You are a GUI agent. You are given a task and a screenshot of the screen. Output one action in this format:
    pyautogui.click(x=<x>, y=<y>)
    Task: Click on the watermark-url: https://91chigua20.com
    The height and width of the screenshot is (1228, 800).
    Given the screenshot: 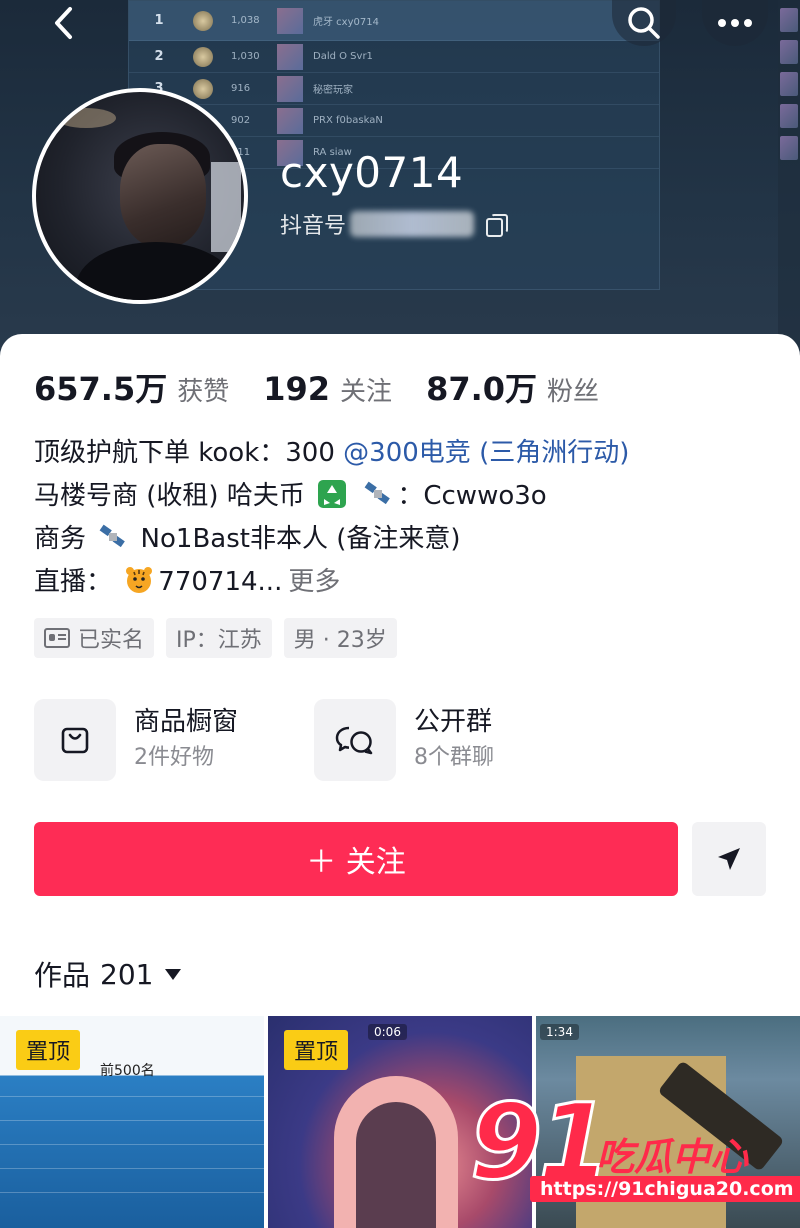 What is the action you would take?
    pyautogui.click(x=665, y=1189)
    